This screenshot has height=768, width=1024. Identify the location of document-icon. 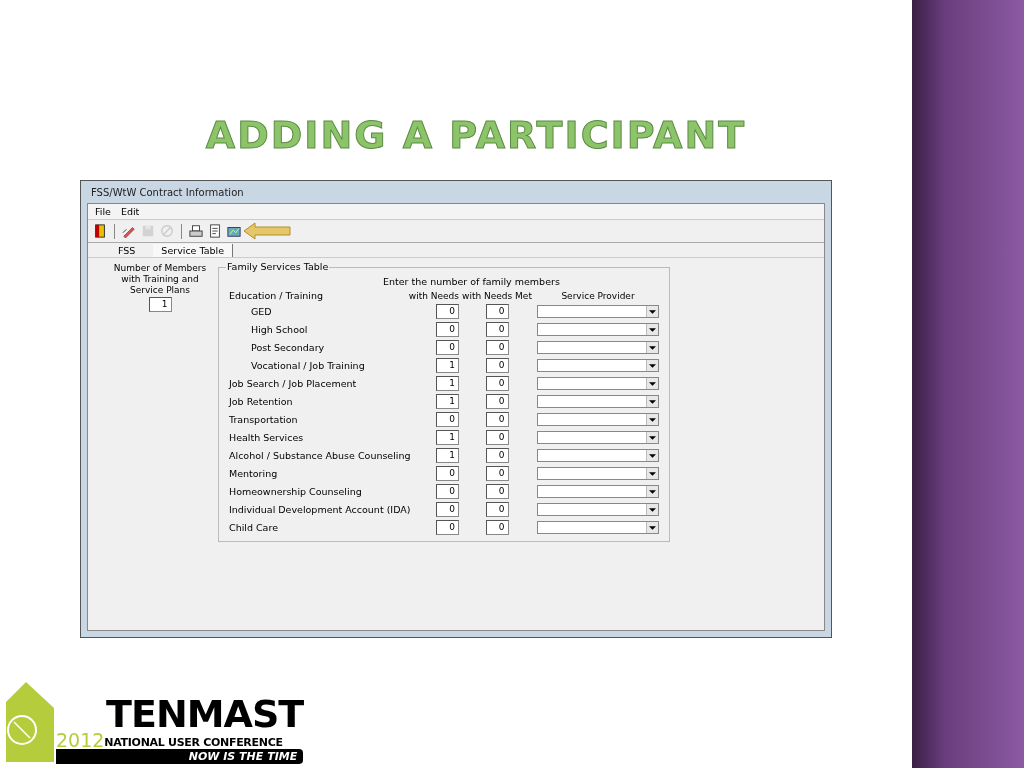
(215, 231).